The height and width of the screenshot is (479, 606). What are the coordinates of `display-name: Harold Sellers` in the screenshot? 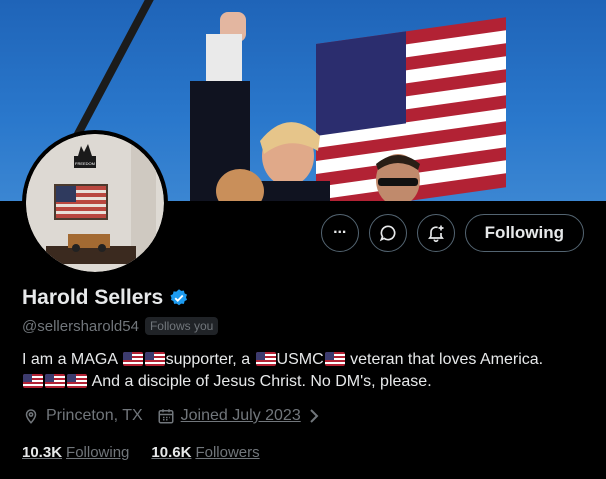 It's located at (93, 297).